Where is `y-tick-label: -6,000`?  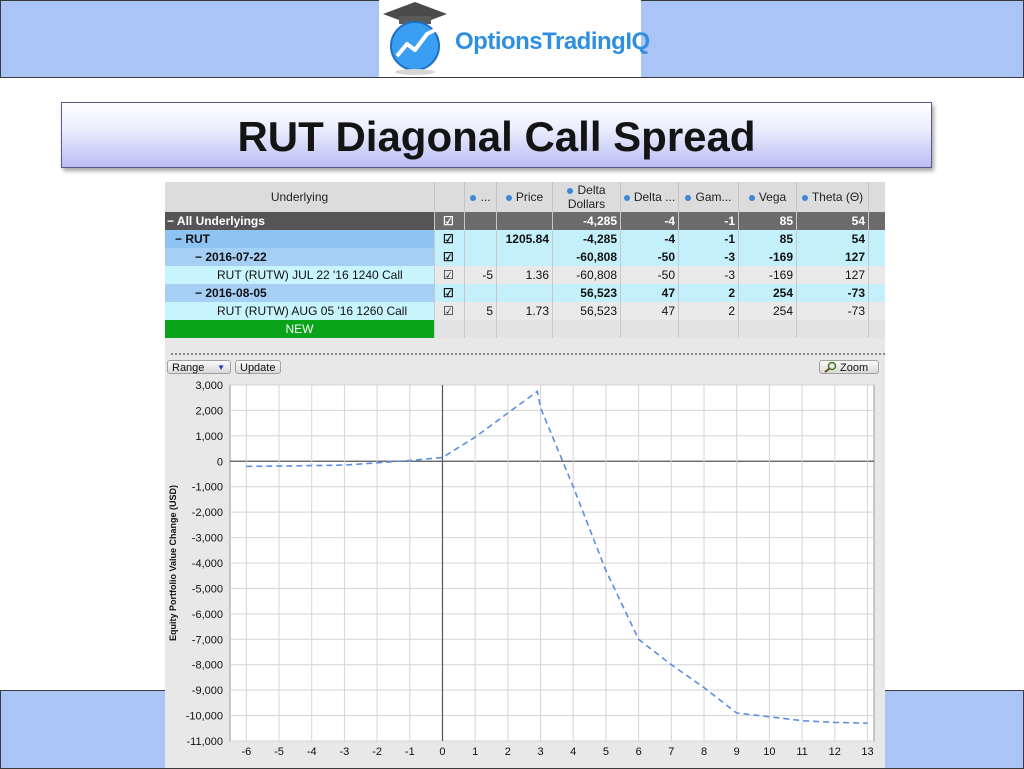 y-tick-label: -6,000 is located at coordinates (207, 615).